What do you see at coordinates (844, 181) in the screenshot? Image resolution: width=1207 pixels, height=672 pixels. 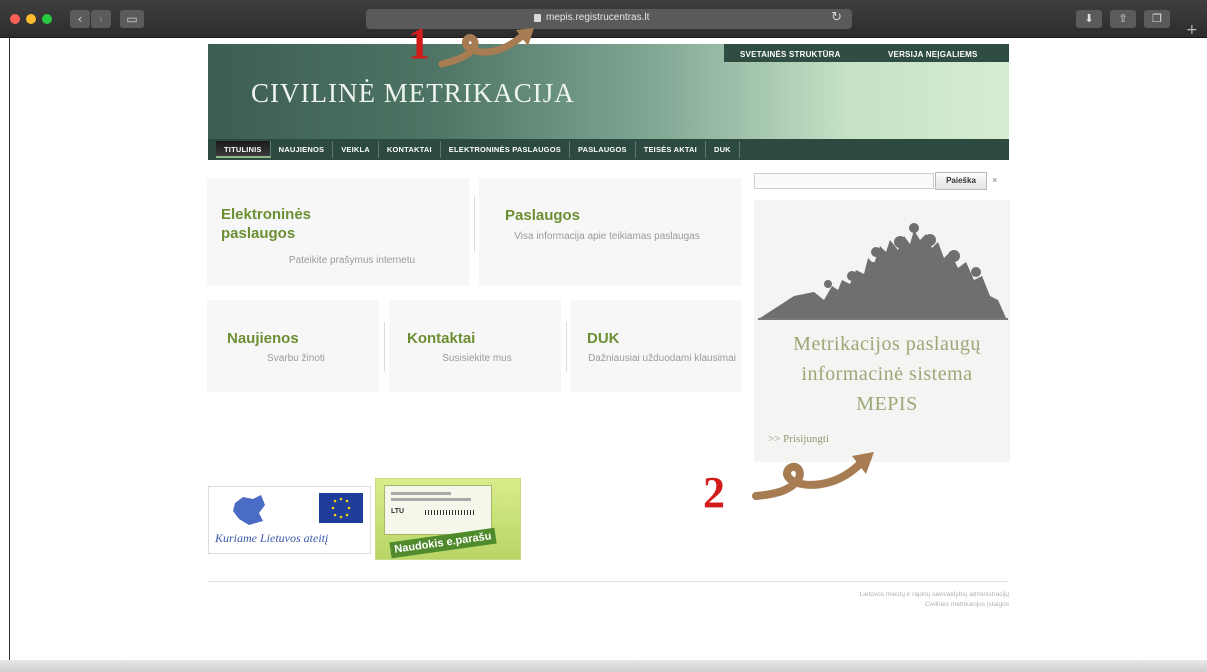 I see `search-input` at bounding box center [844, 181].